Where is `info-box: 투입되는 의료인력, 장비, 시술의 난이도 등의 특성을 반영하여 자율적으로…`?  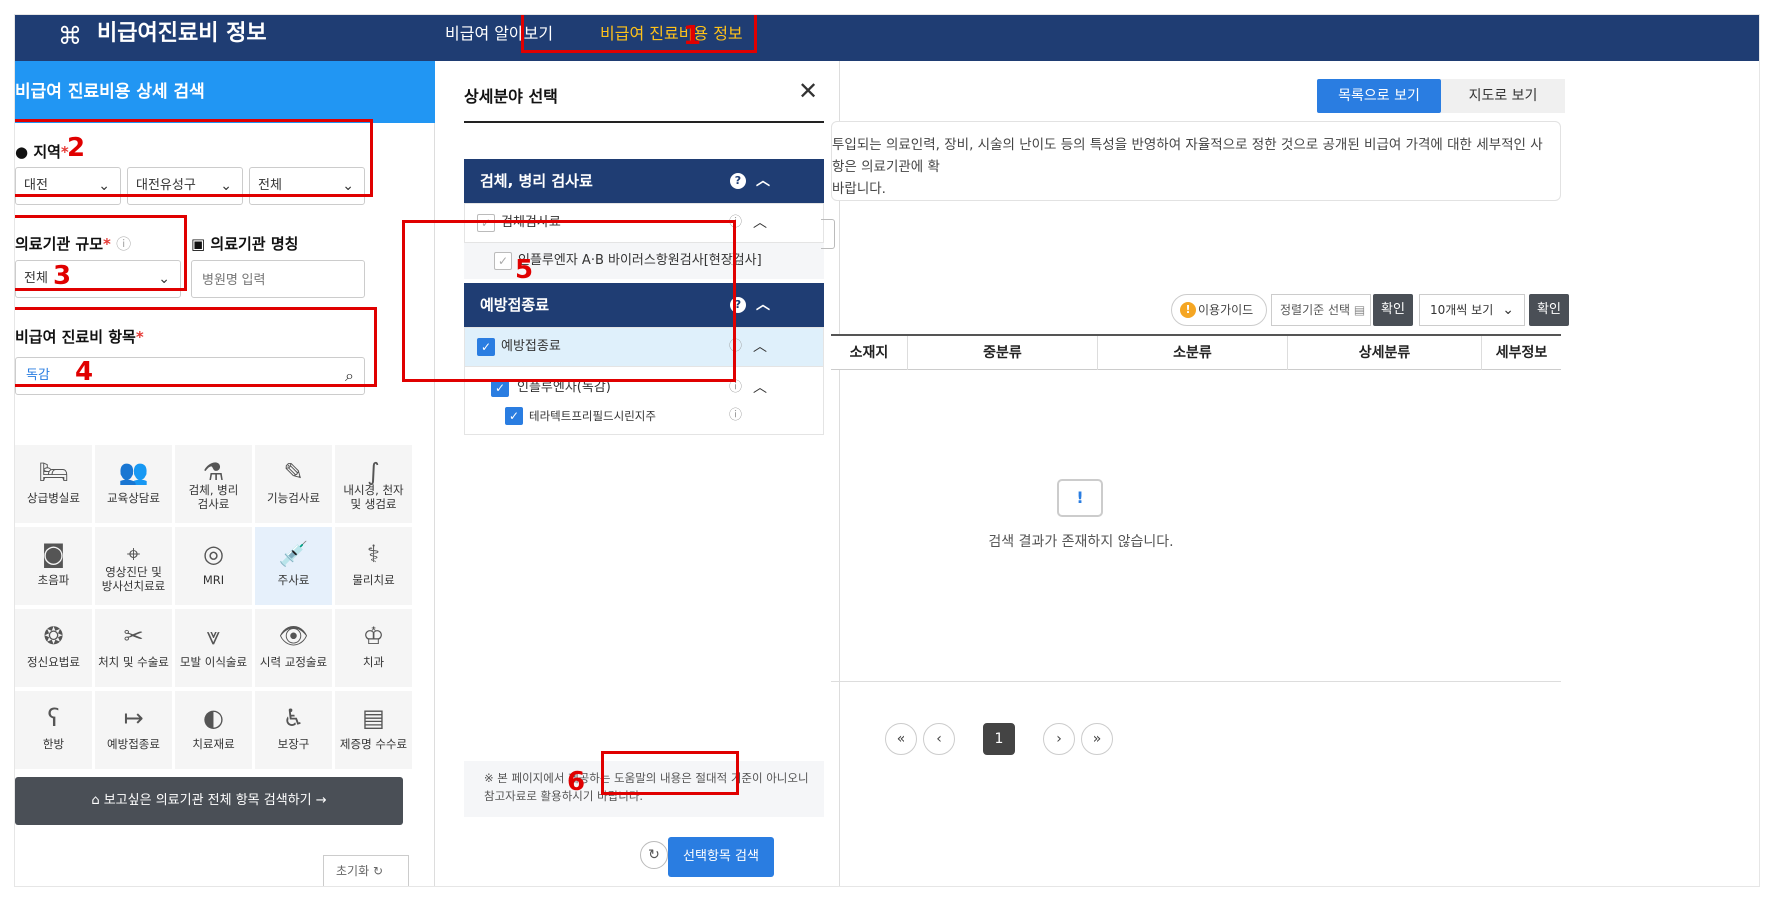
info-box: 투입되는 의료인력, 장비, 시술의 난이도 등의 특성을 반영하여 자율적으로… is located at coordinates (1196, 161).